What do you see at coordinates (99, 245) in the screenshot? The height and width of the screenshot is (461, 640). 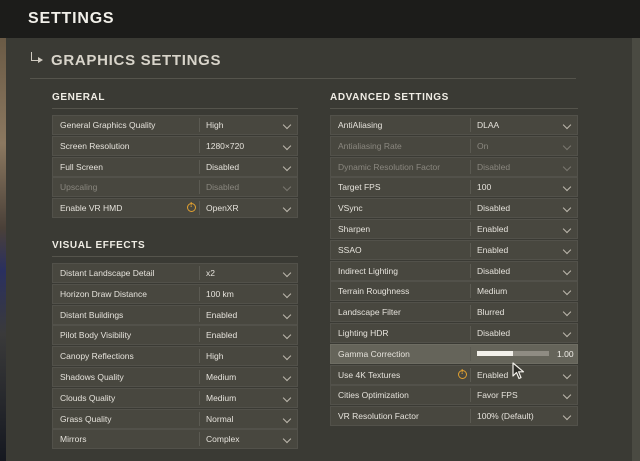 I see `visual-effects-title: VISUAL EFFECTS` at bounding box center [99, 245].